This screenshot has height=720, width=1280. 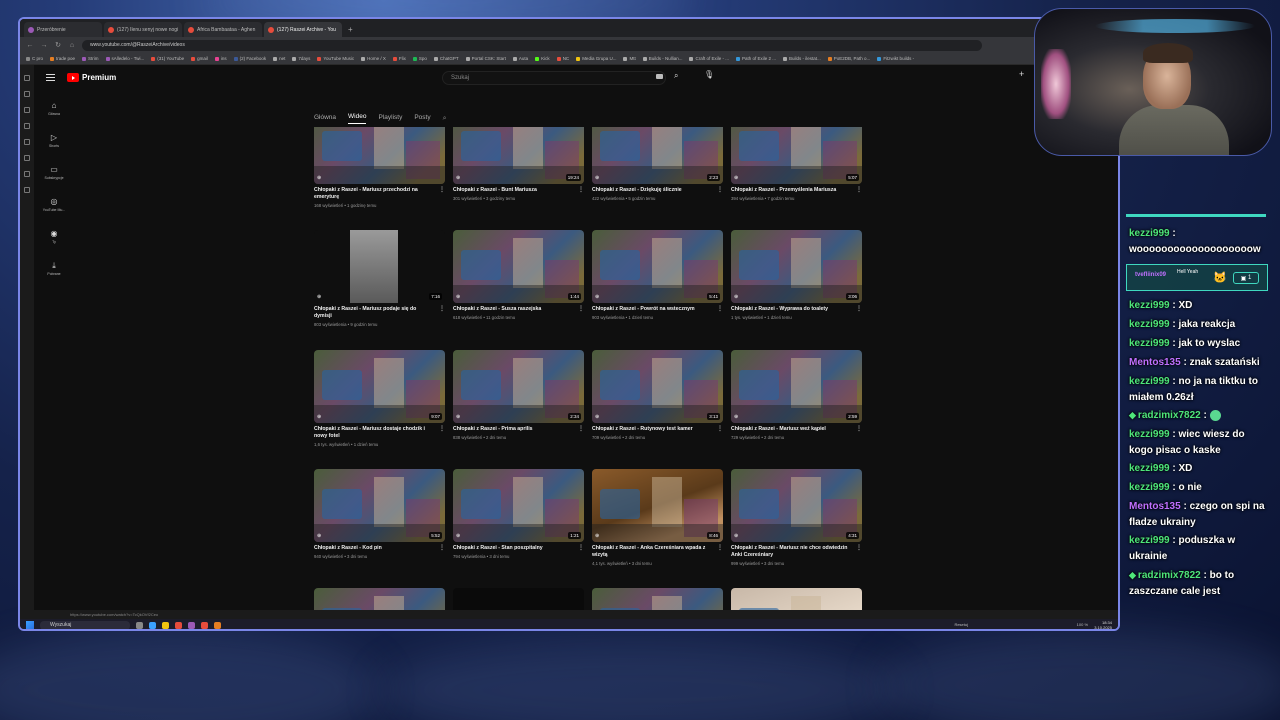 What do you see at coordinates (657, 155) in the screenshot?
I see `video-thumbnail: ⊕ 2:23` at bounding box center [657, 155].